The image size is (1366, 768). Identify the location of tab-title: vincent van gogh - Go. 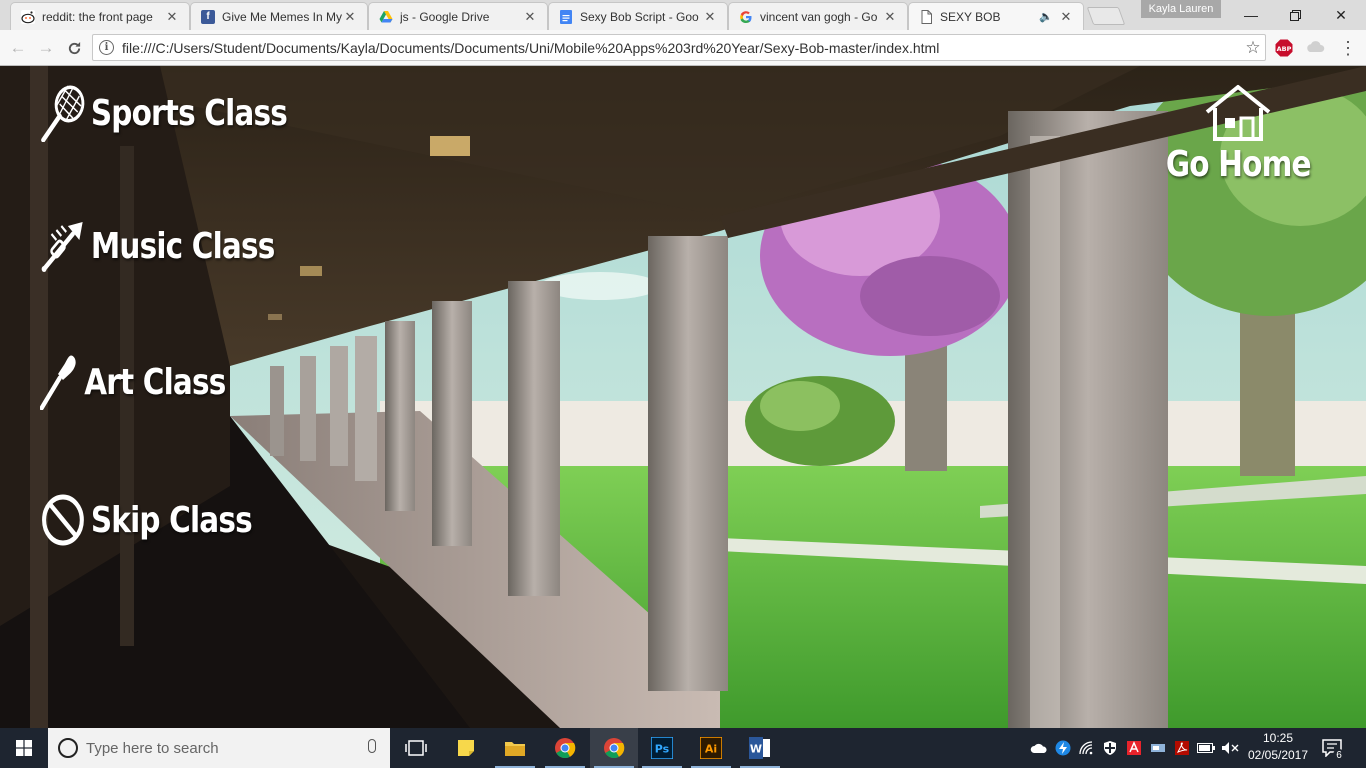
(819, 16).